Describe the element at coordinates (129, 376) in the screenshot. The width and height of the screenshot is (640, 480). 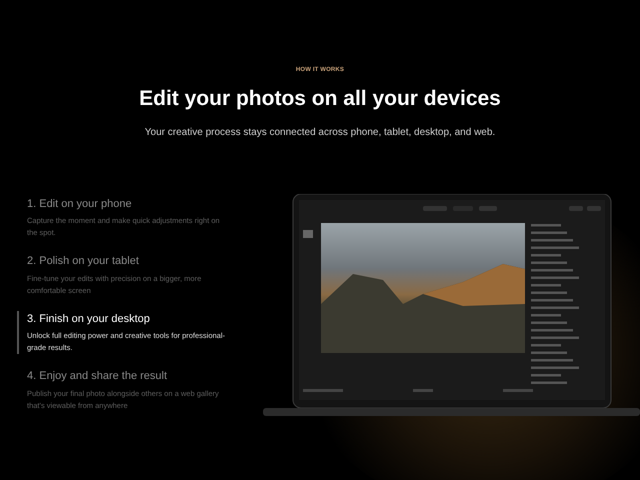
I see `step-title: 4. Enjoy and share the result` at that location.